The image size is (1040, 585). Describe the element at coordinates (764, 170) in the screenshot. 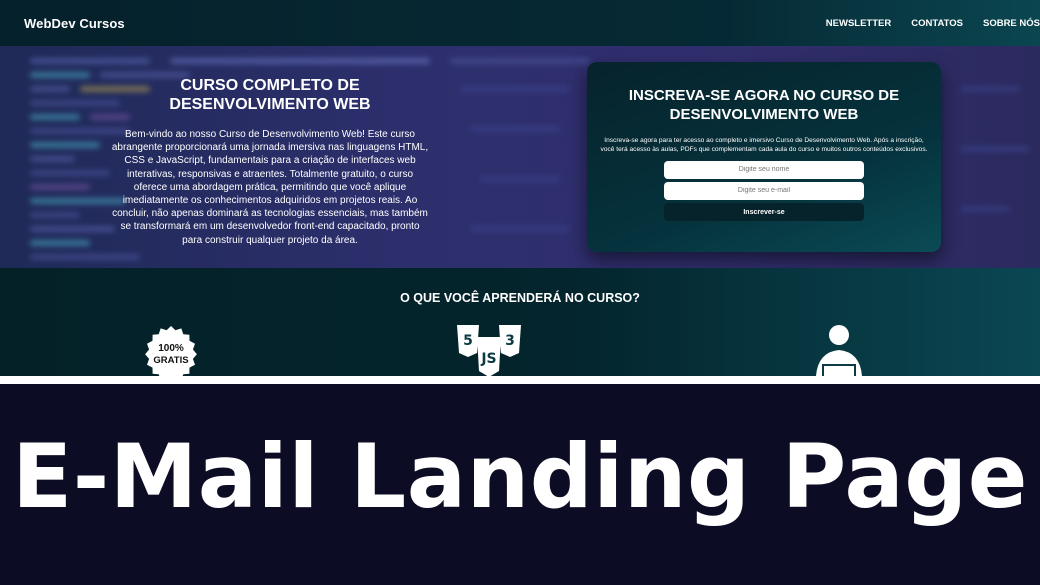

I see `name-input` at that location.